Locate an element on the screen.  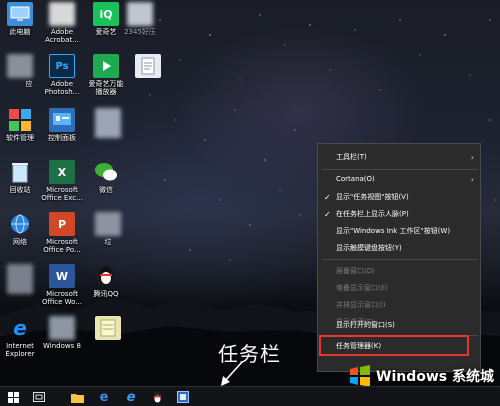
task-view-icon is located at coordinates (39, 397).